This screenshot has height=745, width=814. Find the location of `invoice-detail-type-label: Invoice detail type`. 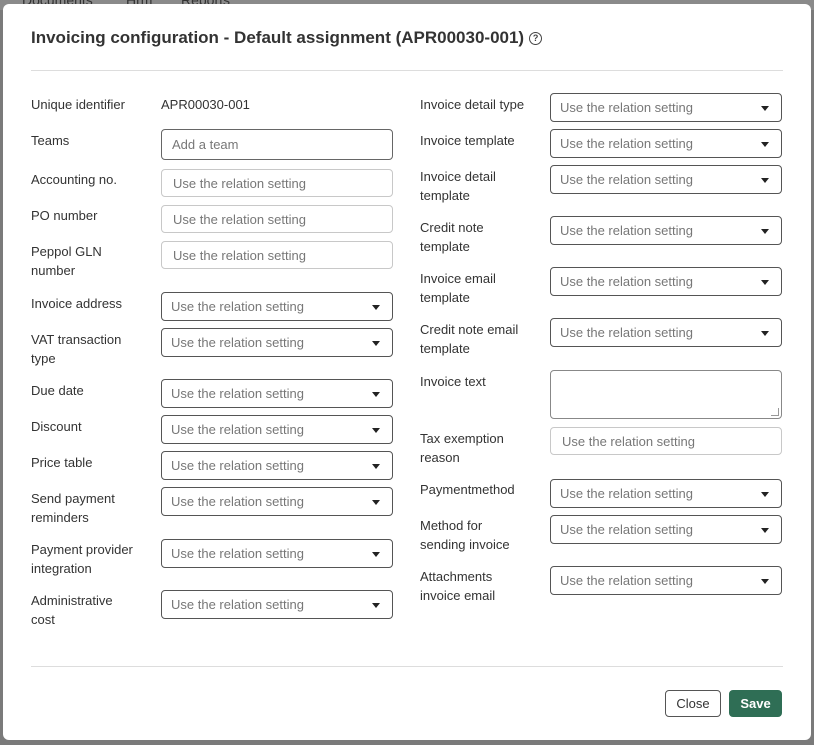

invoice-detail-type-label: Invoice detail type is located at coordinates (472, 104).